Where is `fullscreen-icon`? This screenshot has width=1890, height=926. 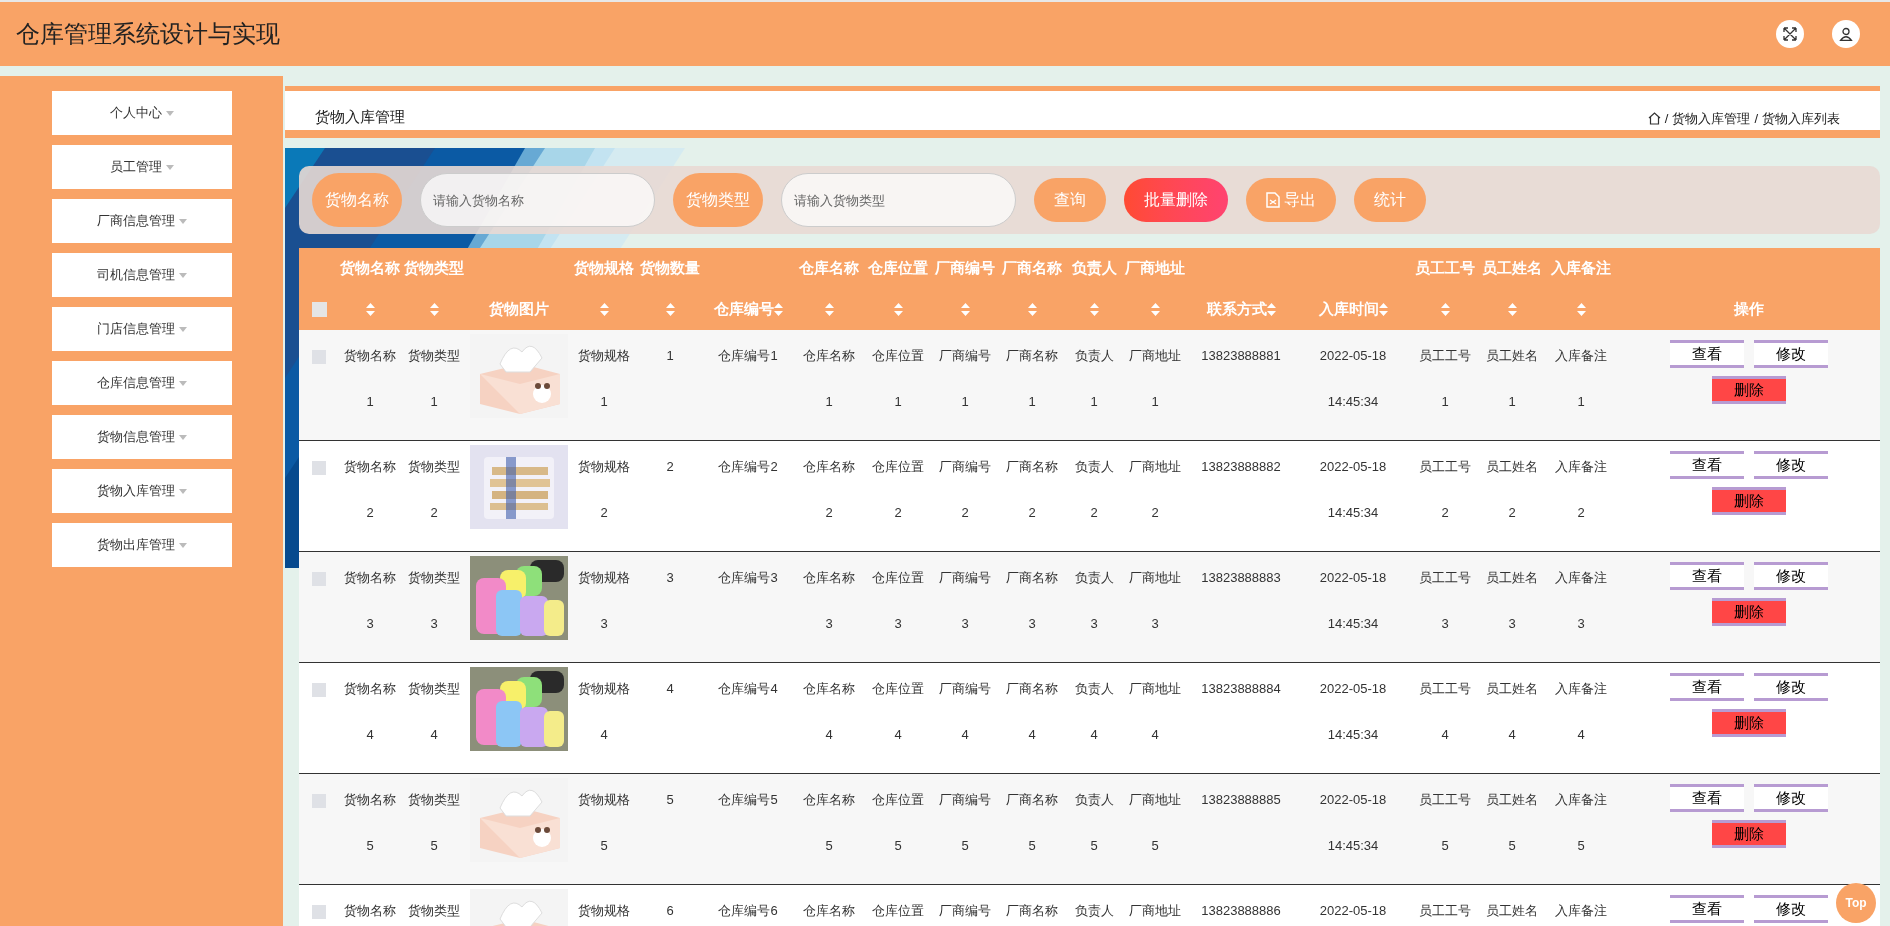 fullscreen-icon is located at coordinates (1790, 34).